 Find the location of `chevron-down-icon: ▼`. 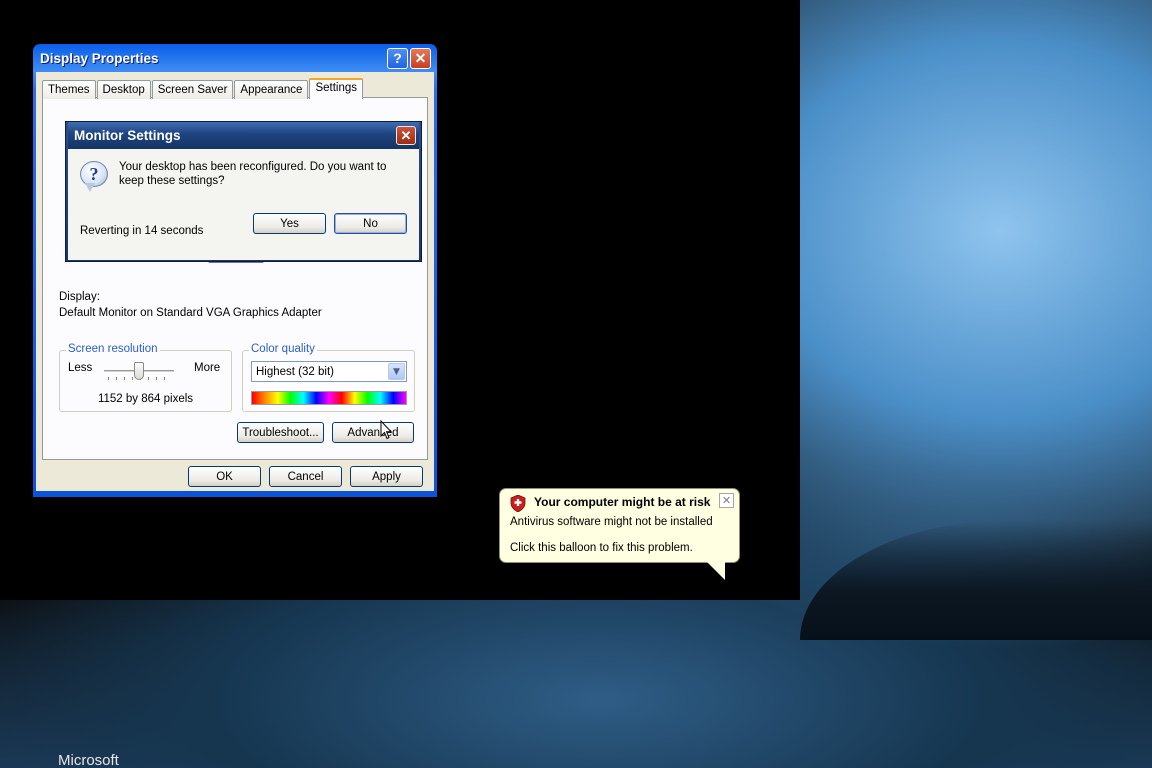

chevron-down-icon: ▼ is located at coordinates (396, 371).